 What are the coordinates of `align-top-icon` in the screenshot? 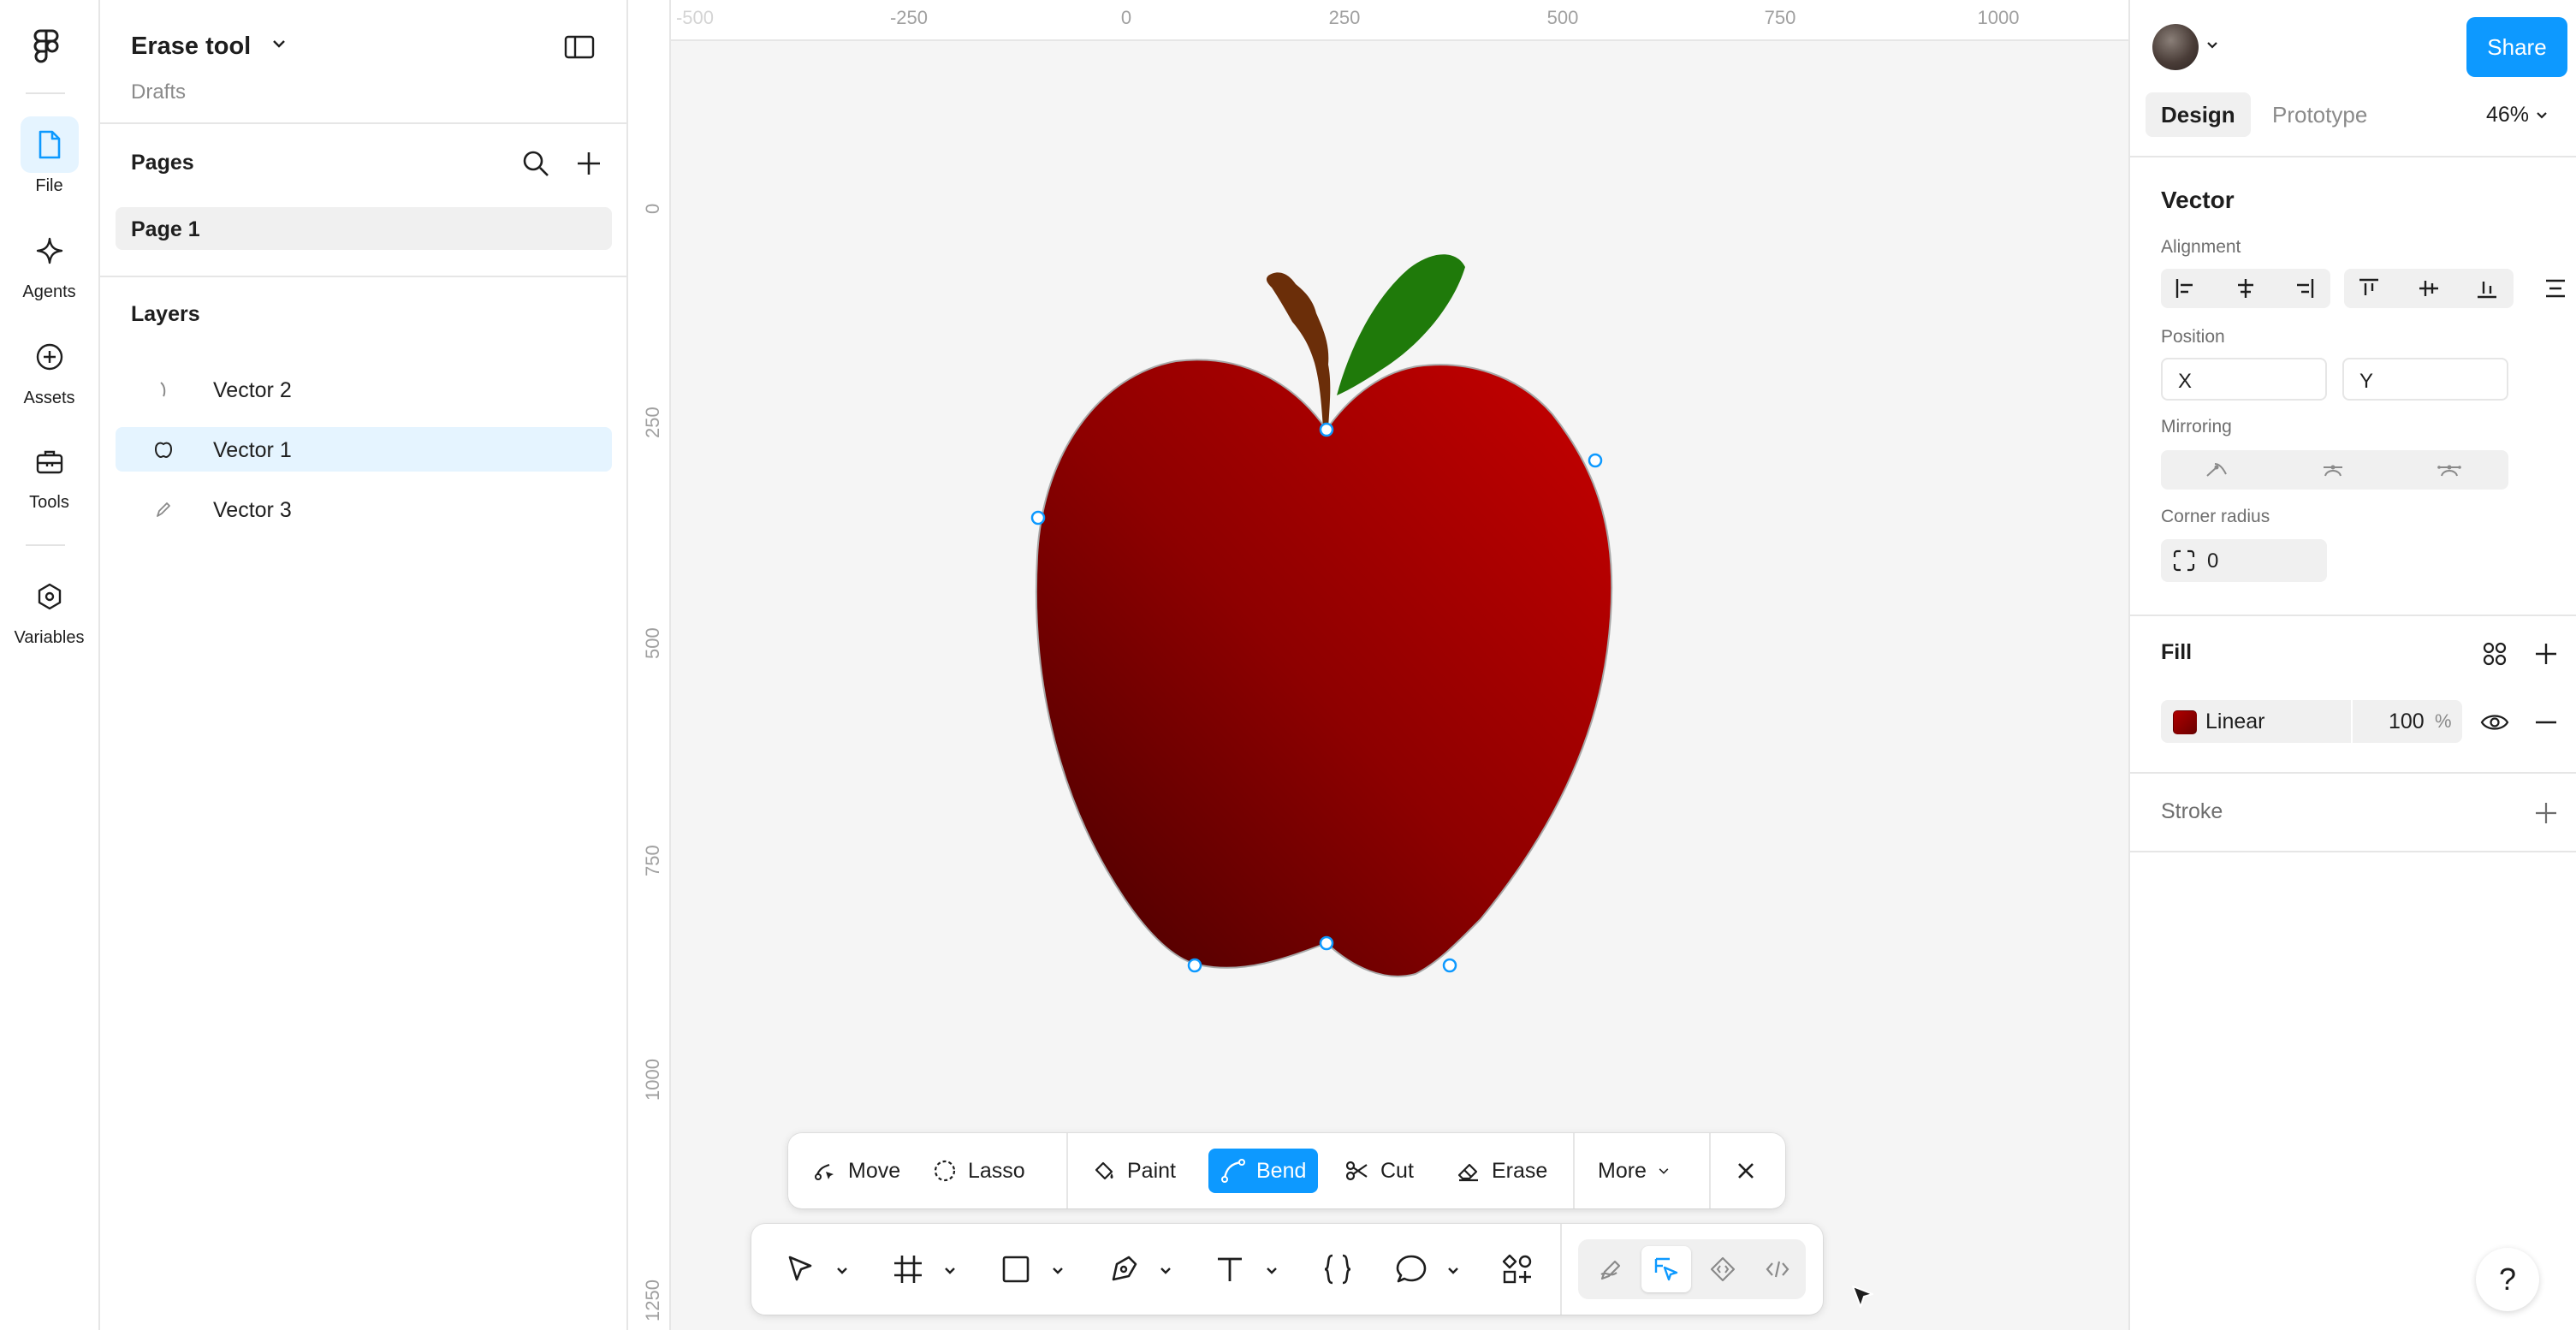 It's located at (2369, 288).